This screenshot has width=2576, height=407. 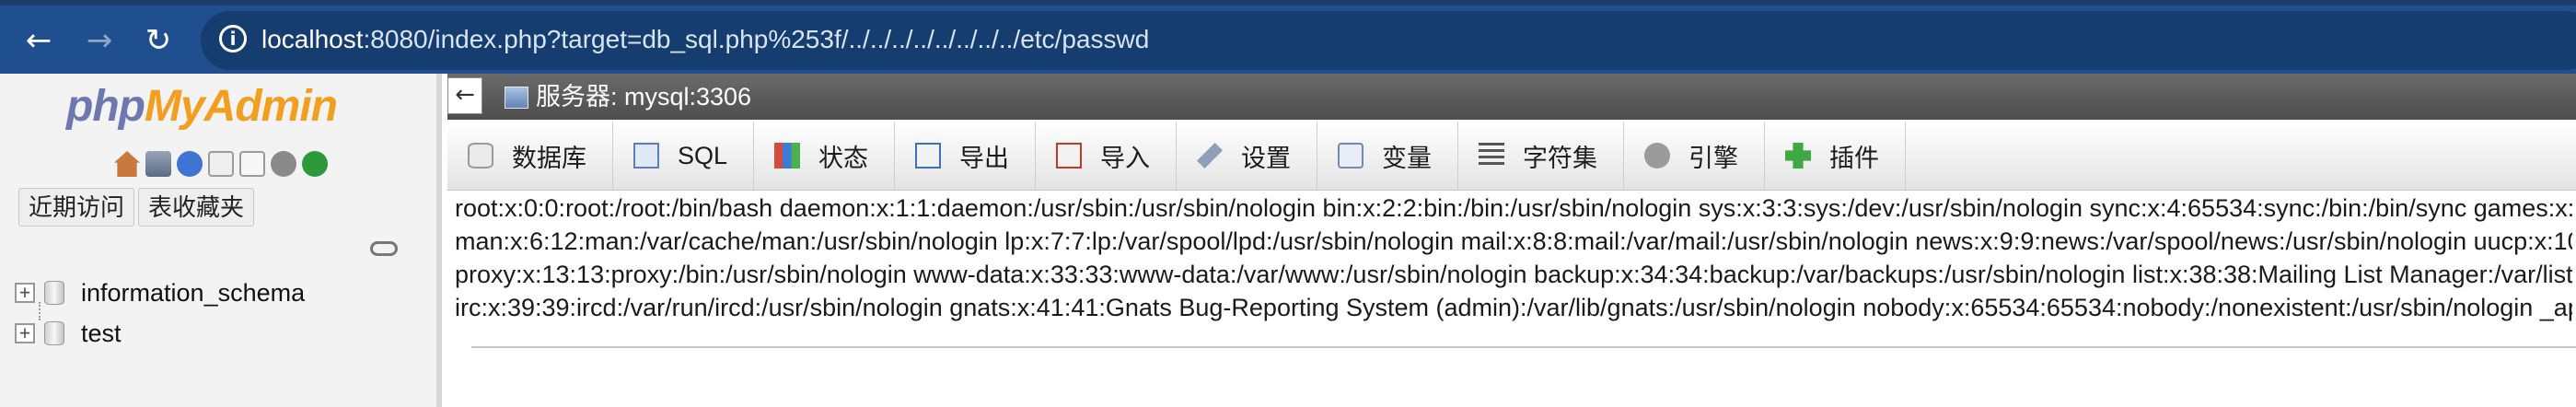 I want to click on tab-label: 变量, so click(x=1407, y=158).